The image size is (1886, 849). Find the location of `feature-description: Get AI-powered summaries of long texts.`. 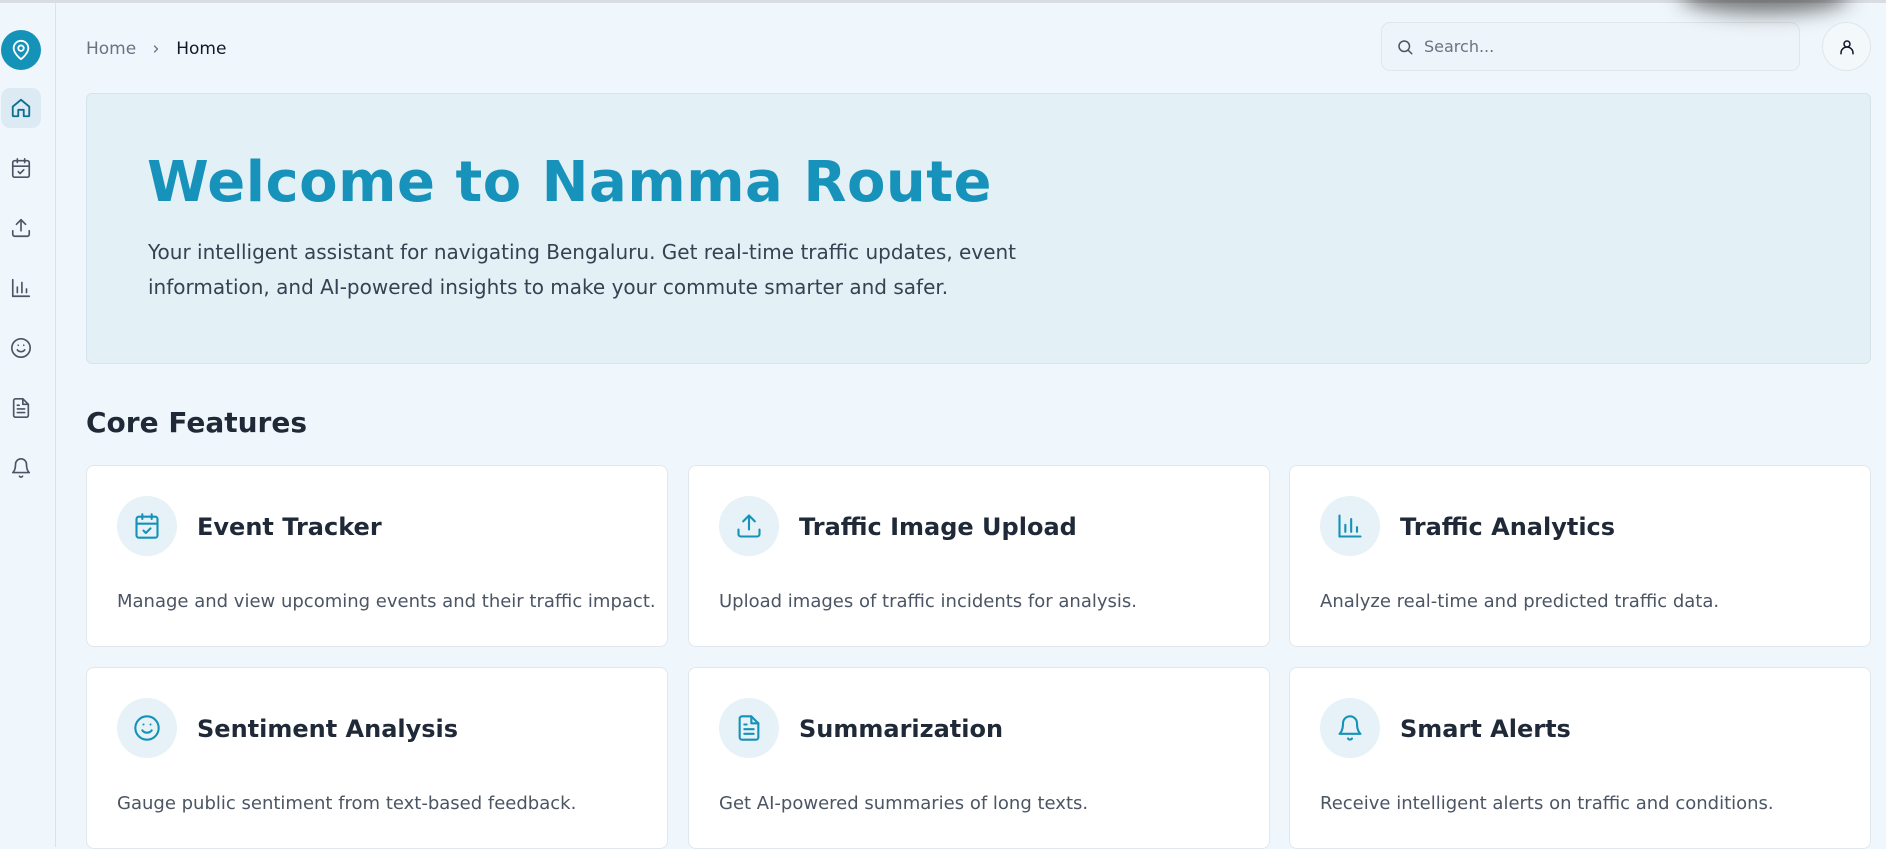

feature-description: Get AI-powered summaries of long texts. is located at coordinates (904, 803).